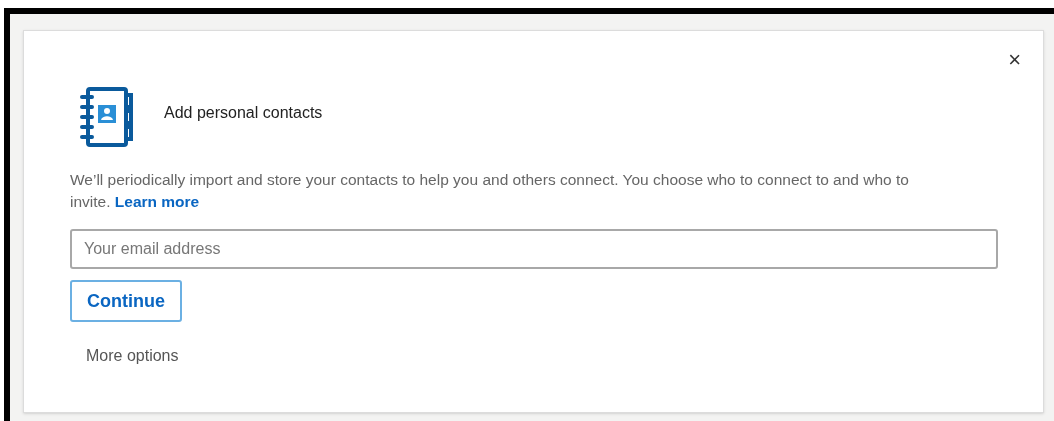 Image resolution: width=1054 pixels, height=421 pixels. What do you see at coordinates (107, 117) in the screenshot?
I see `address-book-icon` at bounding box center [107, 117].